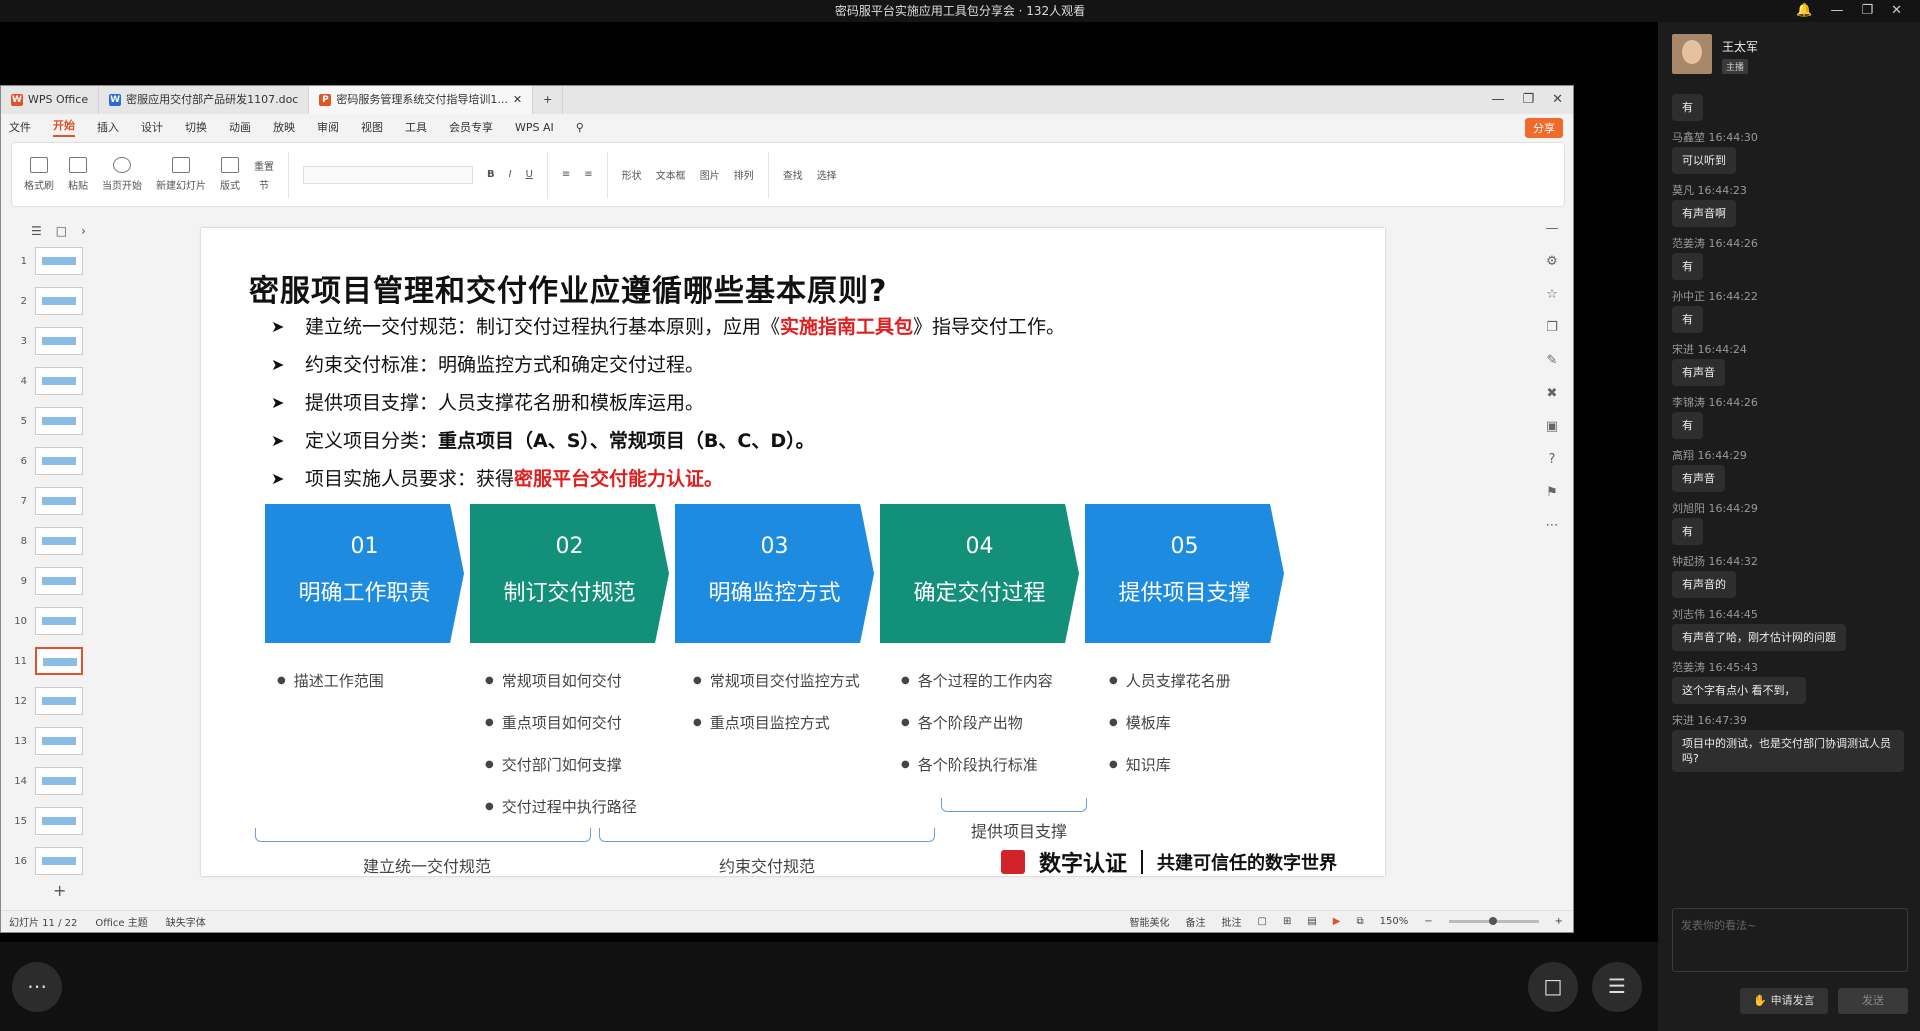 The height and width of the screenshot is (1031, 1920). I want to click on copy-icon: ❐, so click(1552, 327).